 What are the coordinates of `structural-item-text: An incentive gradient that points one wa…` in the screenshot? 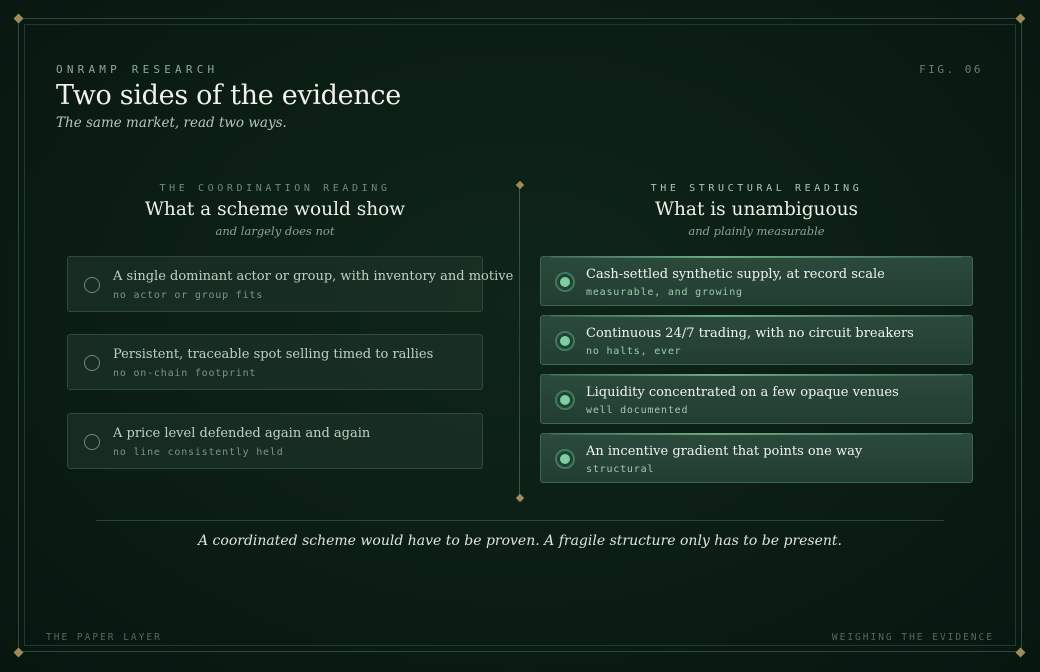 It's located at (724, 451).